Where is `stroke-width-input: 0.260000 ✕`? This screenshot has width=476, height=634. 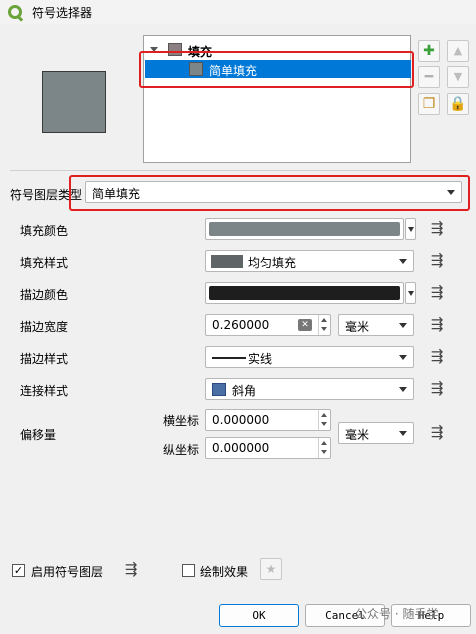
stroke-width-input: 0.260000 ✕ is located at coordinates (268, 325).